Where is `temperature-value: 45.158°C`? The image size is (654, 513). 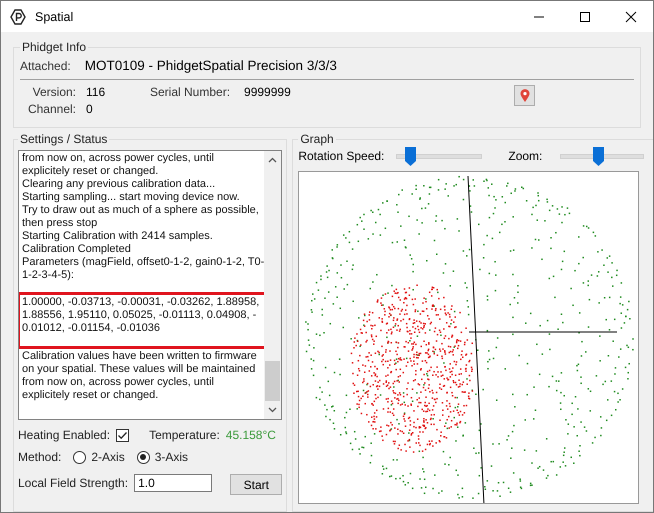
temperature-value: 45.158°C is located at coordinates (251, 435).